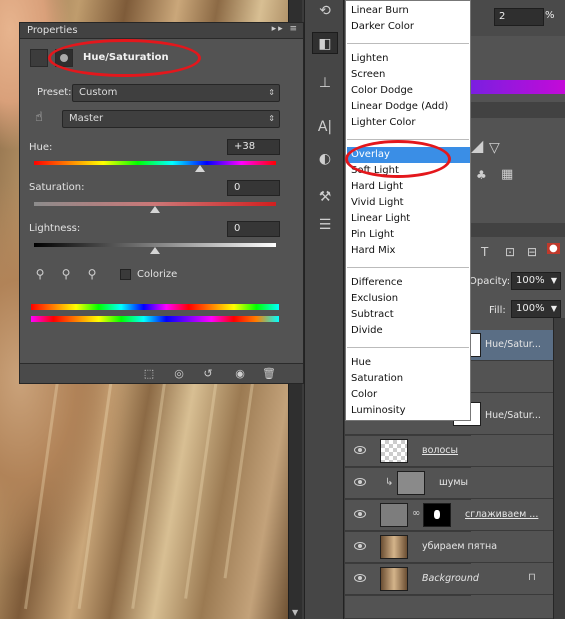 This screenshot has width=565, height=619. I want to click on view-previous-icon: ◎, so click(179, 374).